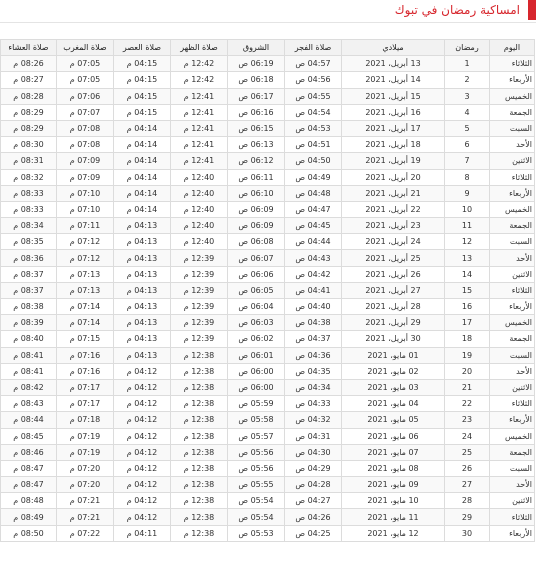 The height and width of the screenshot is (572, 536). Describe the element at coordinates (313, 420) in the screenshot. I see `cell-fajr-time: 04:32 ص` at that location.